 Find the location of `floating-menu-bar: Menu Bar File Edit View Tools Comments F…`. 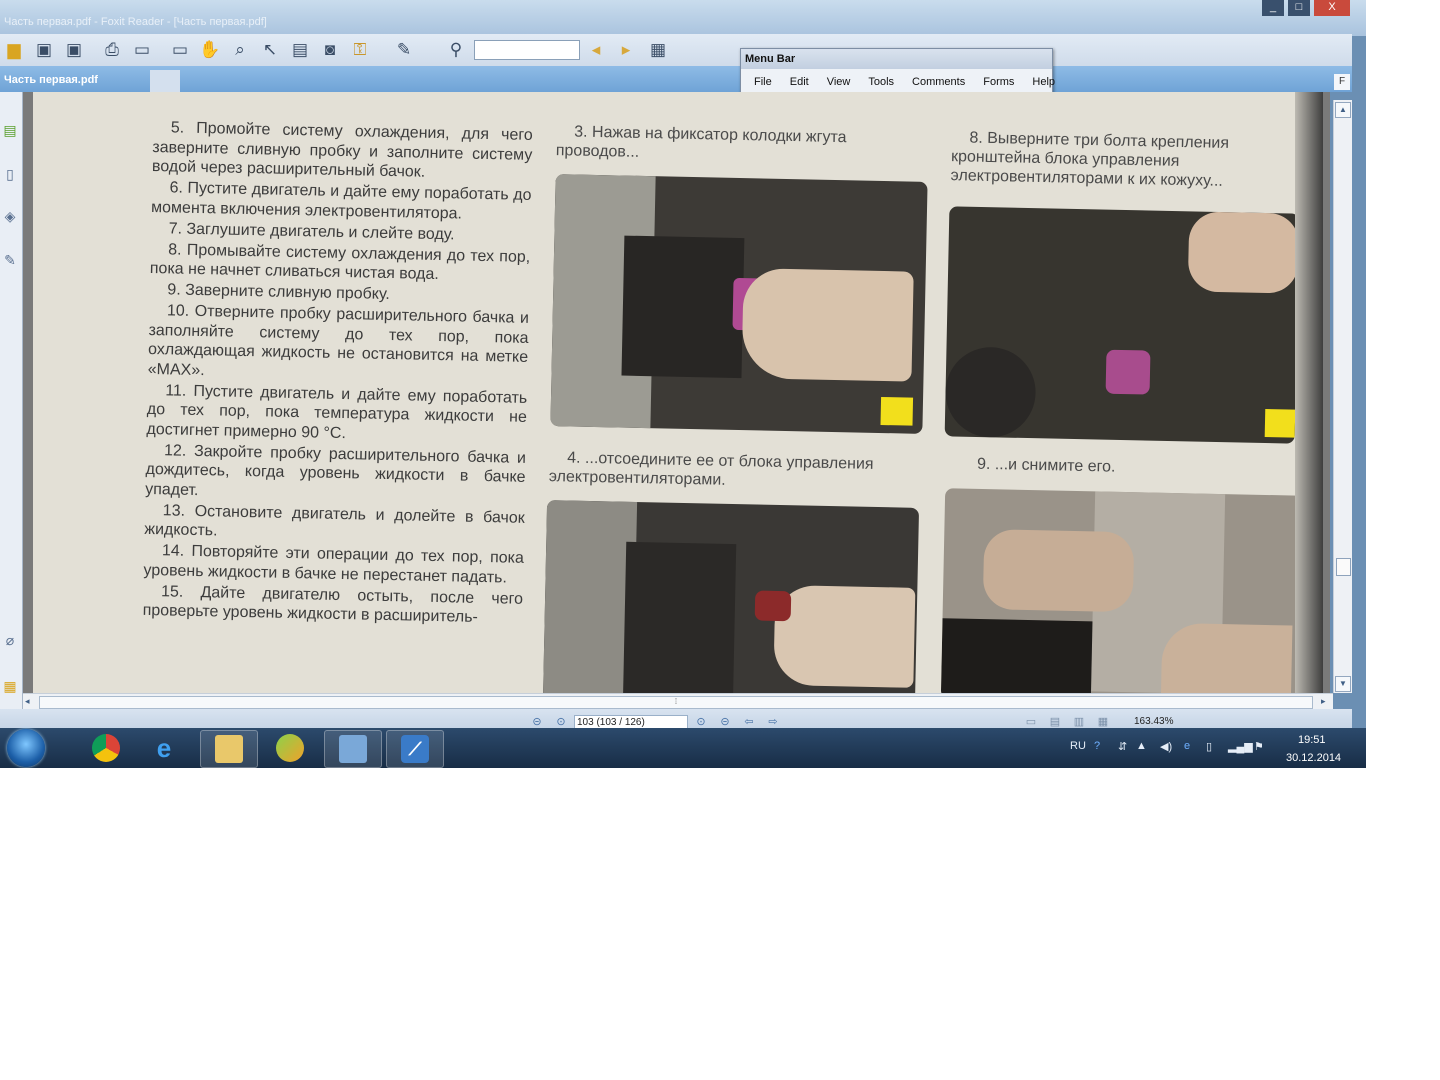

floating-menu-bar: Menu Bar File Edit View Tools Comments F… is located at coordinates (897, 71).